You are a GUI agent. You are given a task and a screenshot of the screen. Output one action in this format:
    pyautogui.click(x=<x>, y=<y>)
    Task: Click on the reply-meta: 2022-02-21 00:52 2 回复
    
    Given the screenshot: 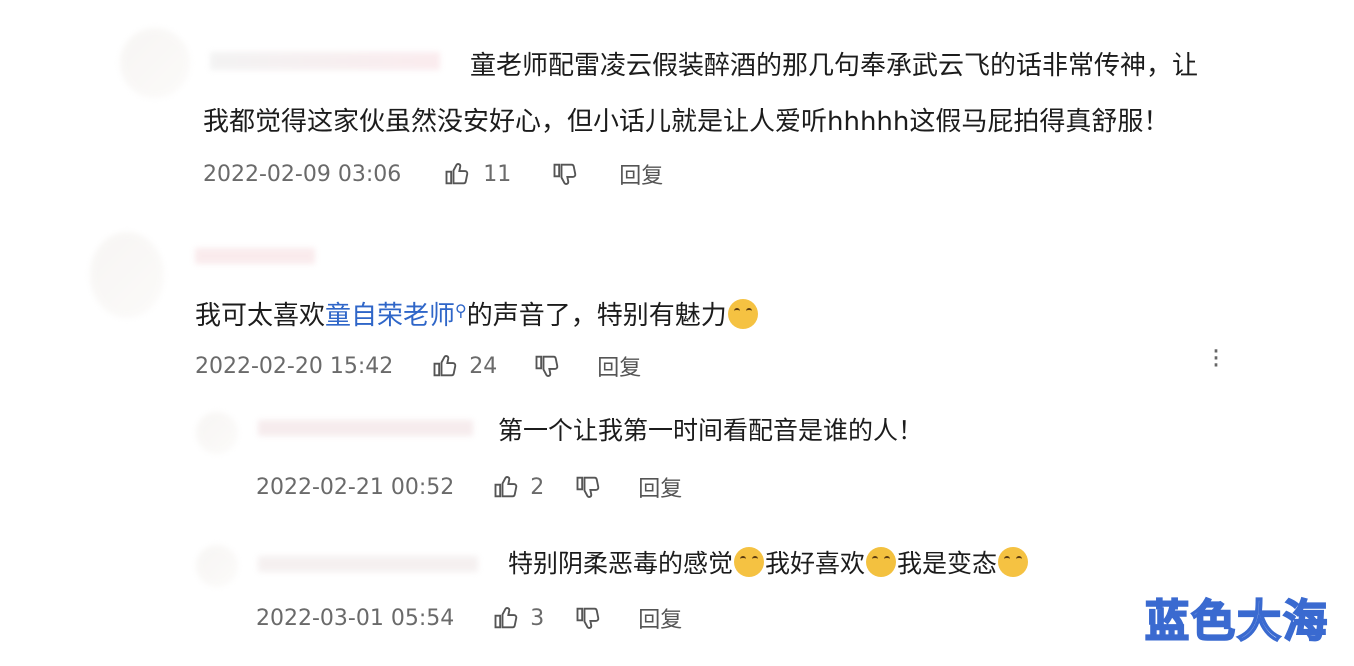 What is the action you would take?
    pyautogui.click(x=469, y=487)
    